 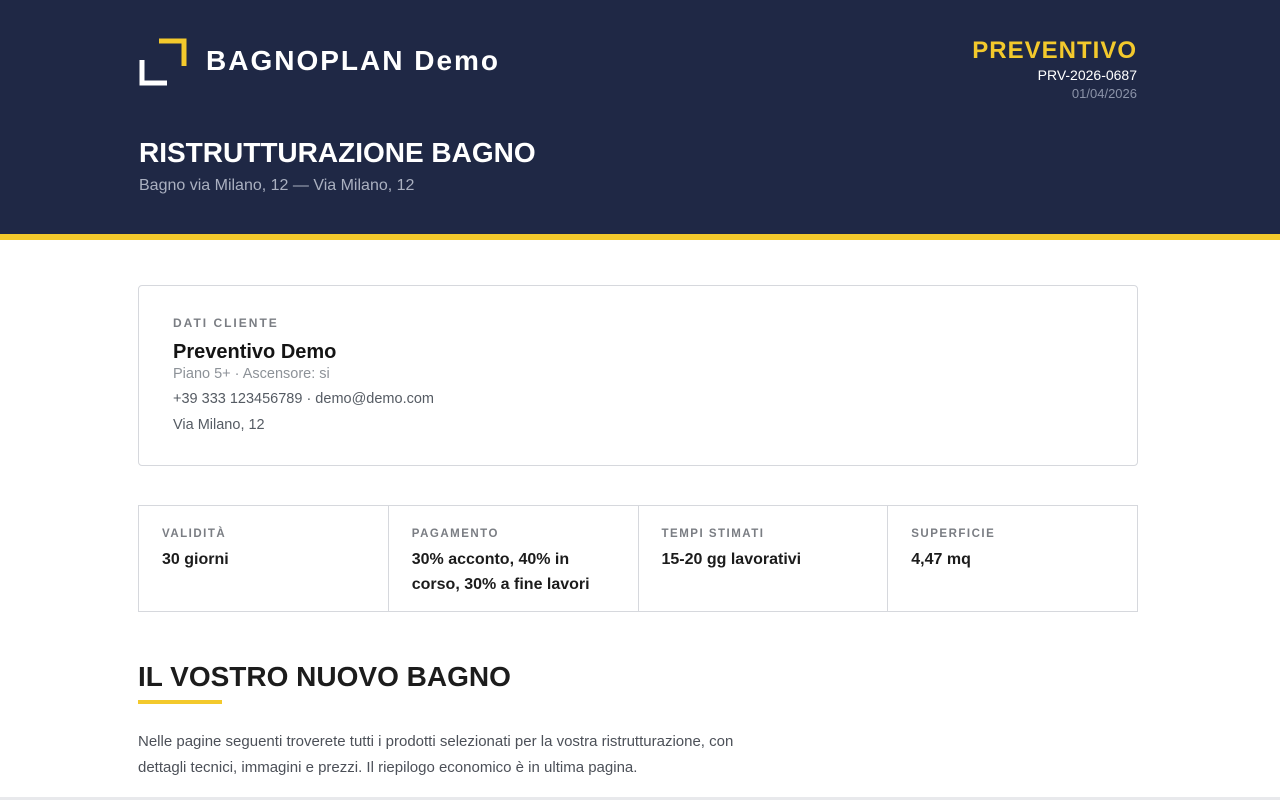 I want to click on info-cell-surface: SUPERFICIE 4,47 mq, so click(x=1012, y=558).